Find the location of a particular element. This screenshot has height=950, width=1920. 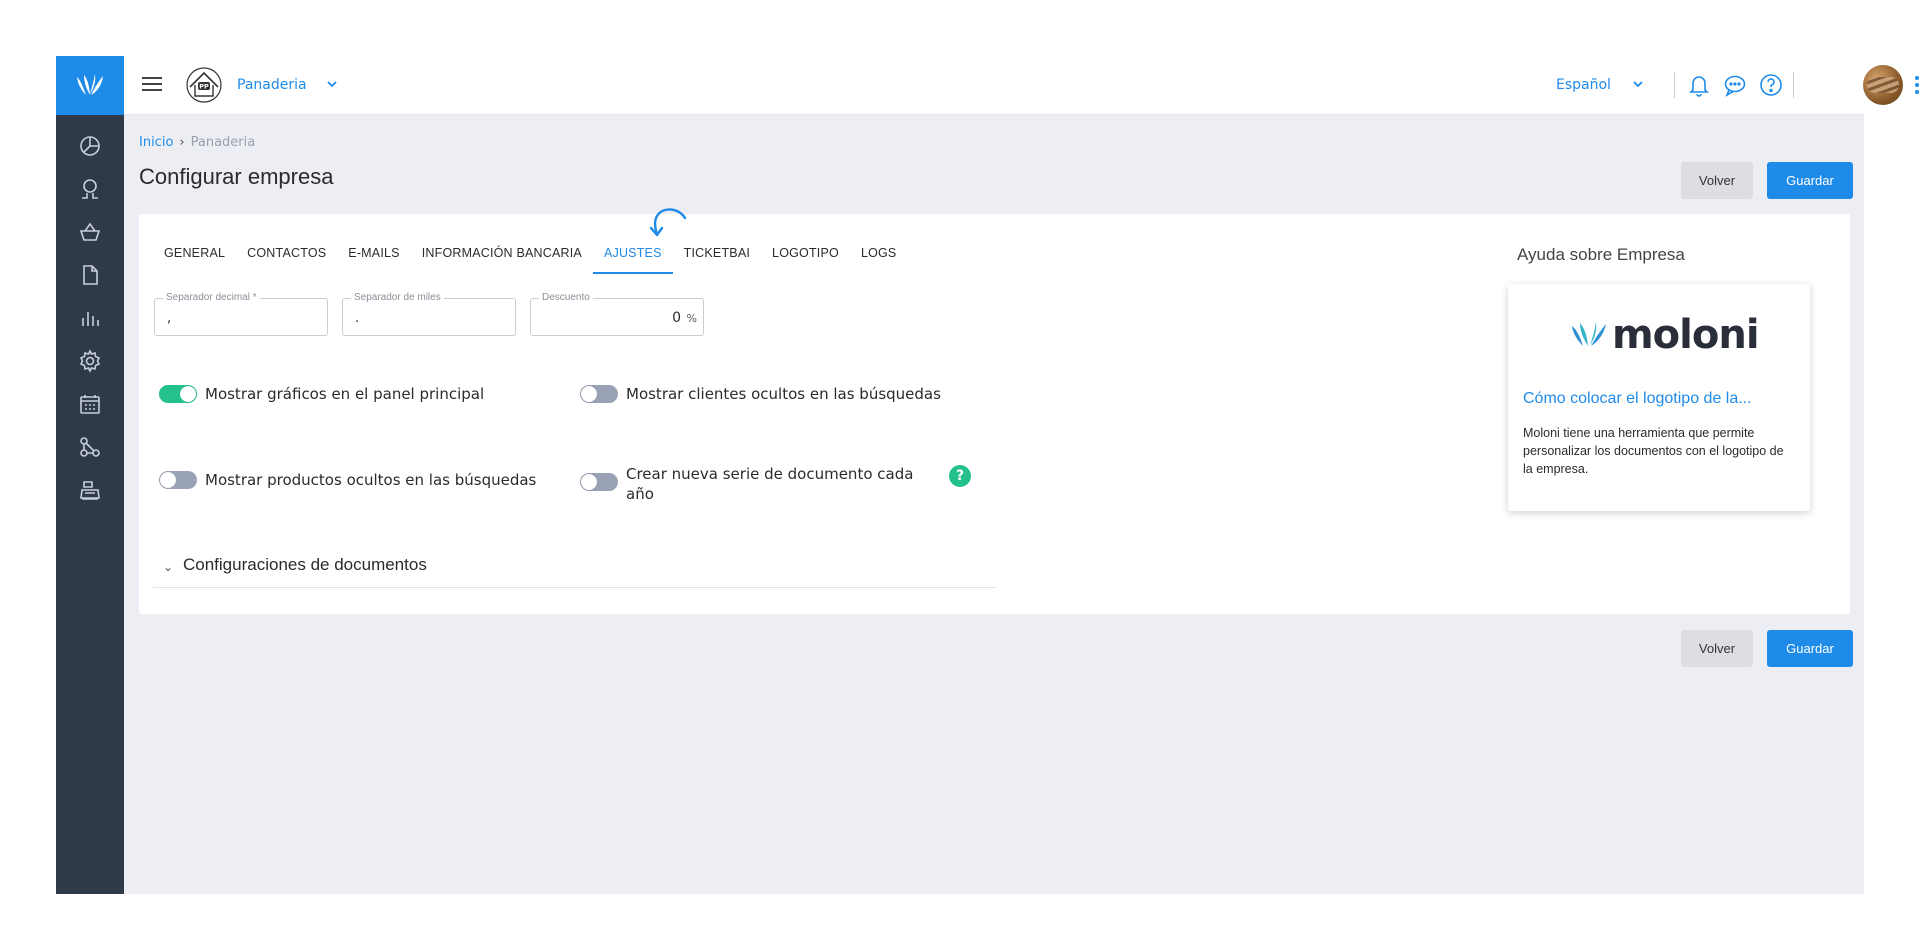

settings-icon is located at coordinates (90, 360).